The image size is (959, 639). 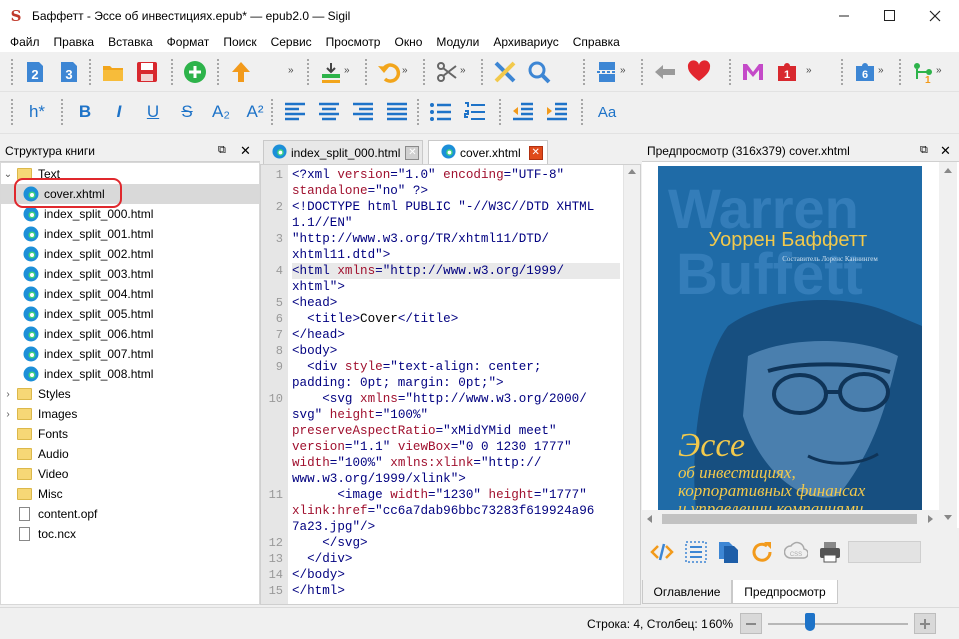 I want to click on tree-item-styles: › Styles, so click(x=130, y=394).